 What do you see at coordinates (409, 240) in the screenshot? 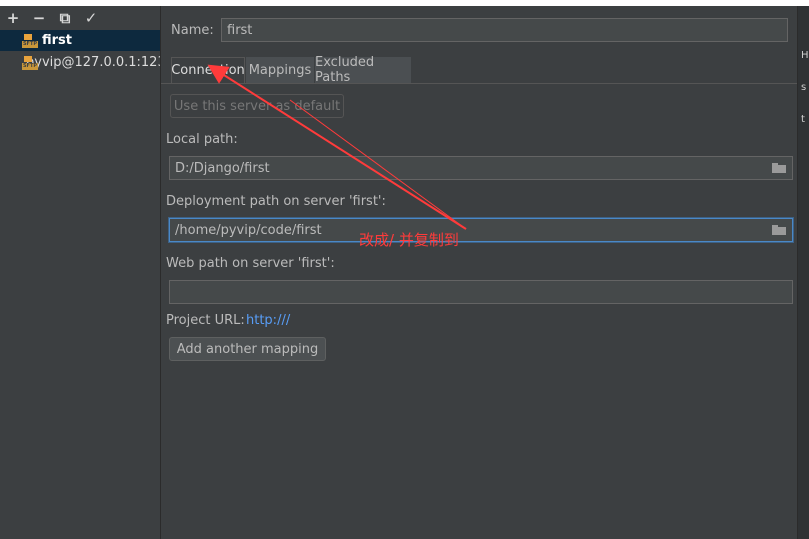
I see `annotation-text: 改成/ 并复制到` at bounding box center [409, 240].